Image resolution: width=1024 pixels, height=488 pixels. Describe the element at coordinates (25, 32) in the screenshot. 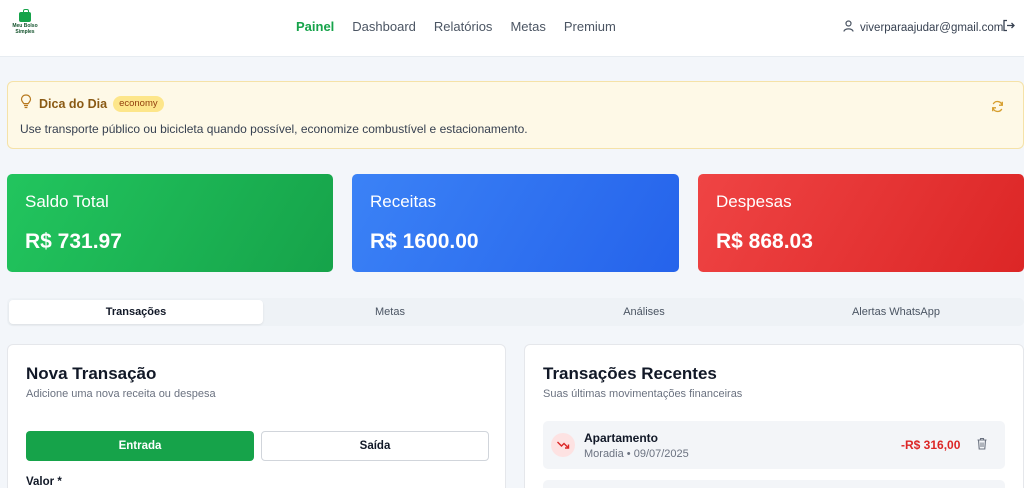

I see `logo-text-line2: Simples` at that location.